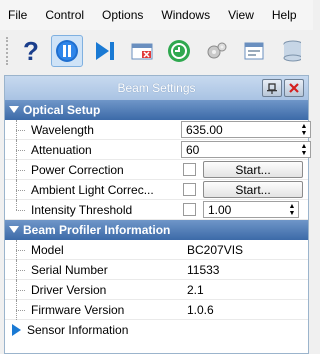 This screenshot has height=354, width=320. What do you see at coordinates (61, 149) in the screenshot?
I see `property-name: Attenuation` at bounding box center [61, 149].